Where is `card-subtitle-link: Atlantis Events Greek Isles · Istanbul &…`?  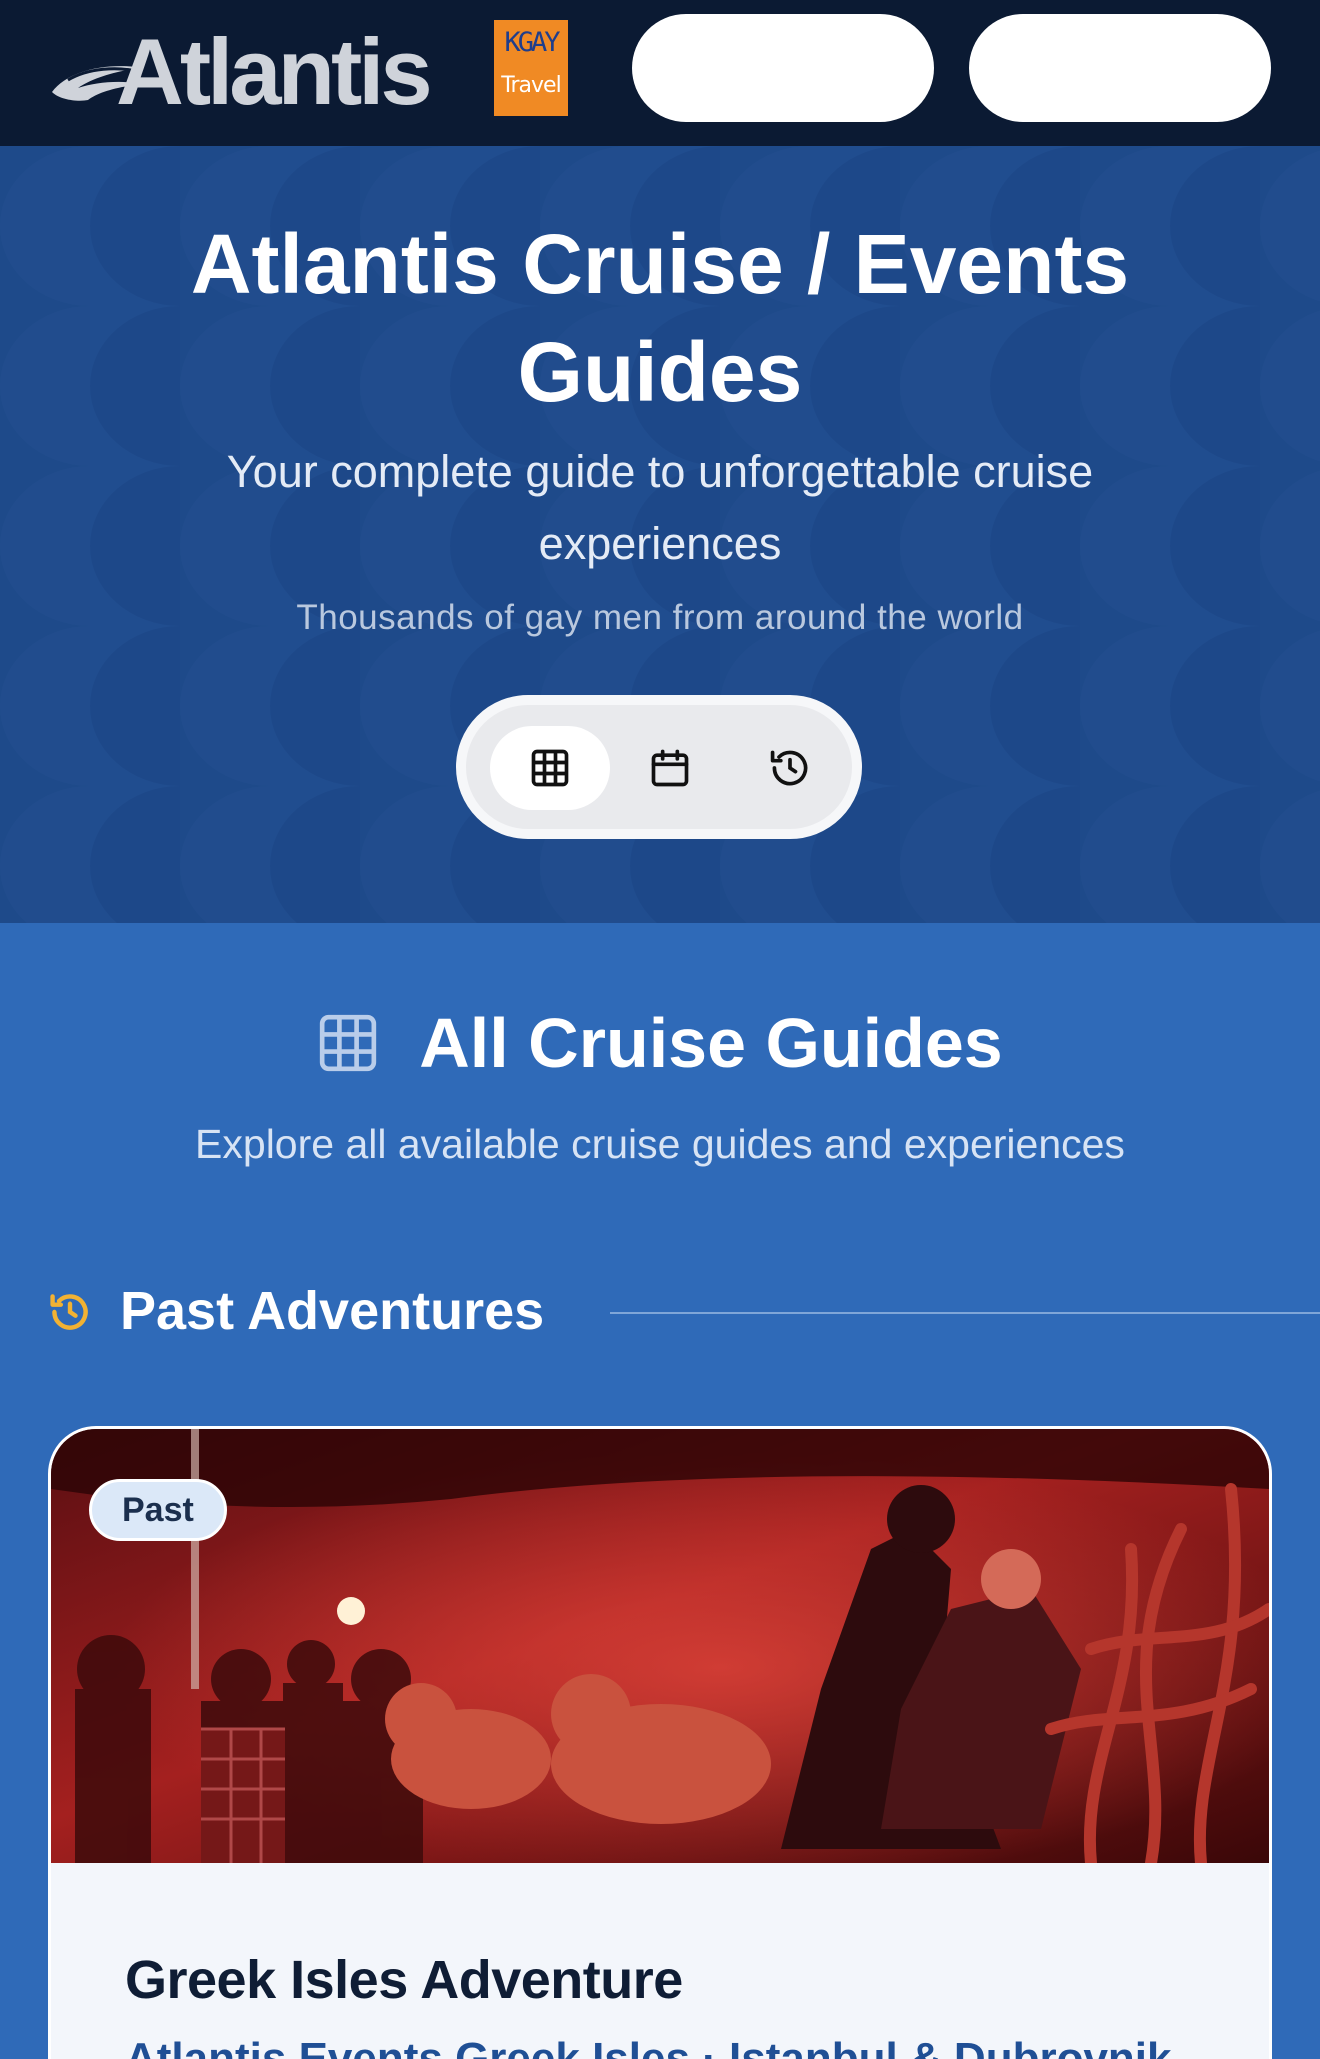 card-subtitle-link: Atlantis Events Greek Isles · Istanbul &… is located at coordinates (675, 2045).